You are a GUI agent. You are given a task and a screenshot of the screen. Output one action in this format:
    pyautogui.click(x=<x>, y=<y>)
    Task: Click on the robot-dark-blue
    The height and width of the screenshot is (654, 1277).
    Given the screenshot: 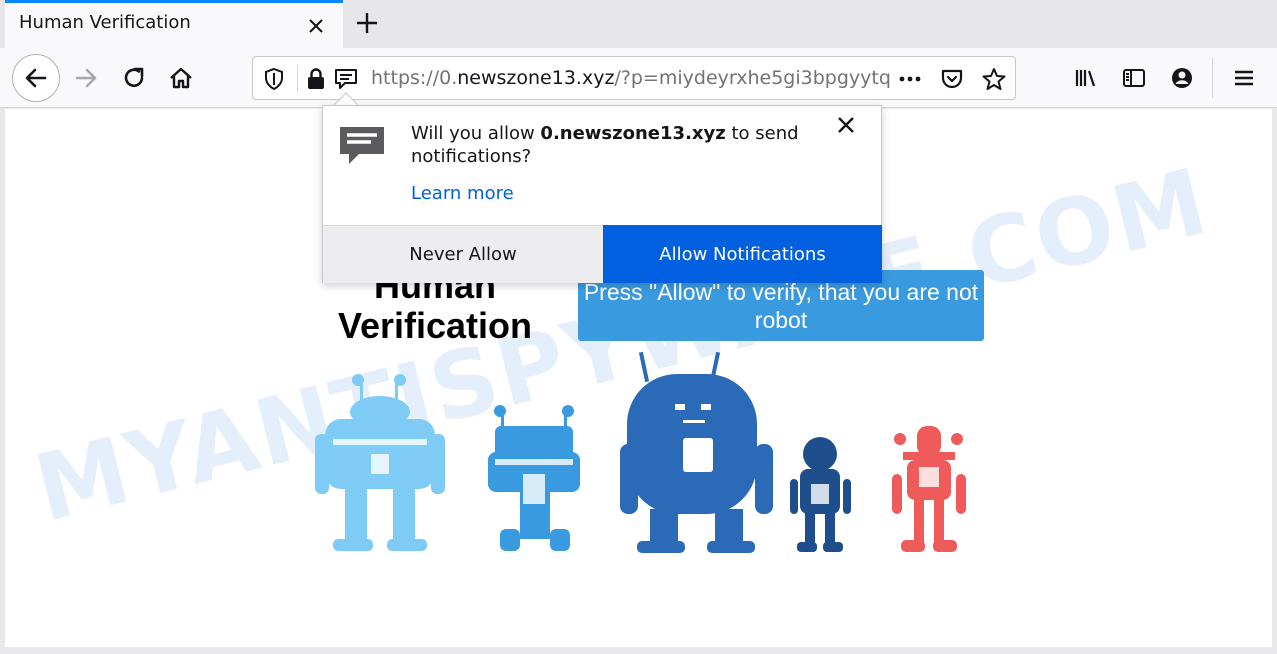 What is the action you would take?
    pyautogui.click(x=696, y=452)
    